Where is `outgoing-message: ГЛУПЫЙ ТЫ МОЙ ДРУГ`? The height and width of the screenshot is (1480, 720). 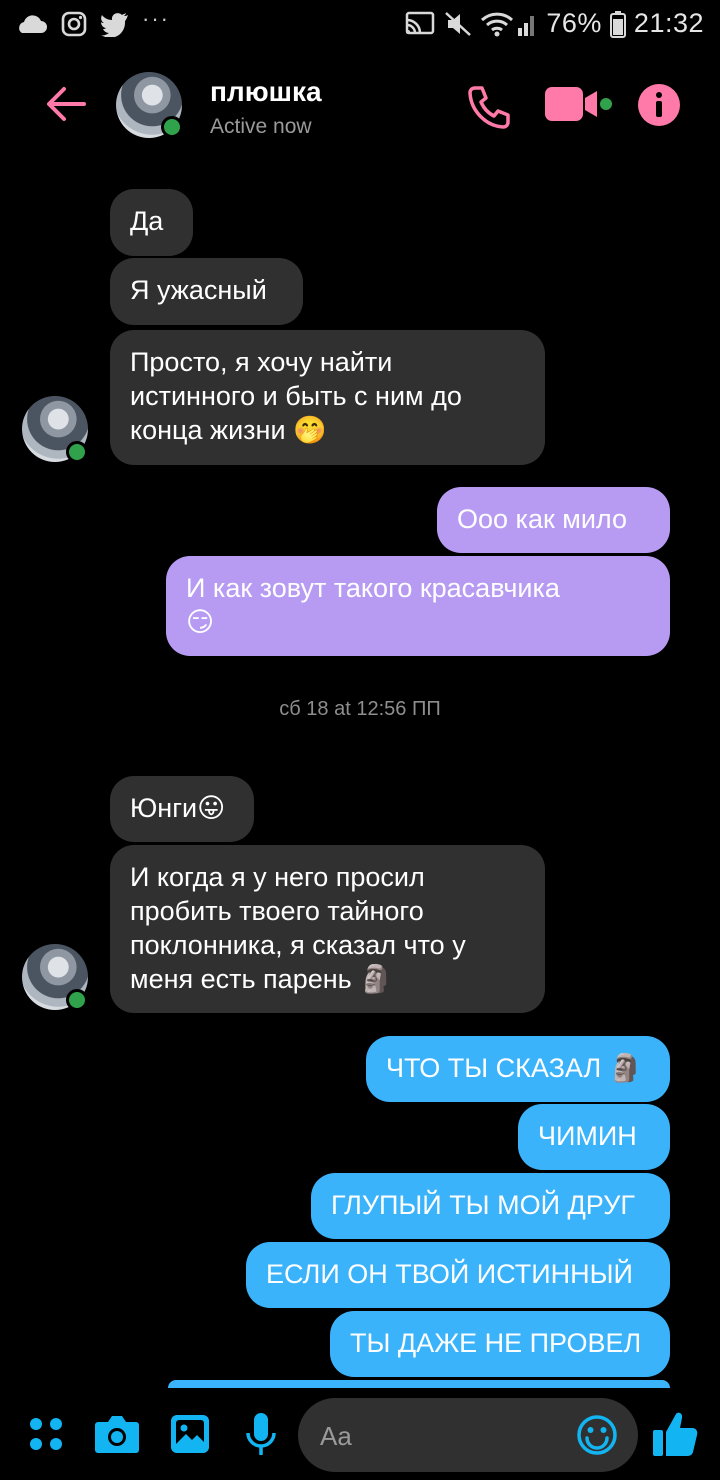 outgoing-message: ГЛУПЫЙ ТЫ МОЙ ДРУГ is located at coordinates (490, 1206).